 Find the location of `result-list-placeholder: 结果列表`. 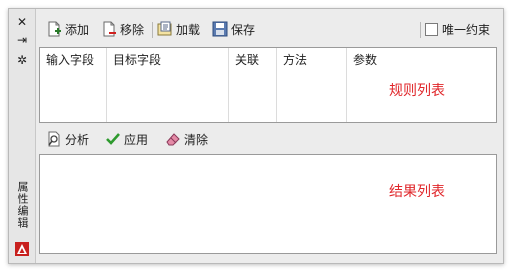

result-list-placeholder: 结果列表 is located at coordinates (417, 192).